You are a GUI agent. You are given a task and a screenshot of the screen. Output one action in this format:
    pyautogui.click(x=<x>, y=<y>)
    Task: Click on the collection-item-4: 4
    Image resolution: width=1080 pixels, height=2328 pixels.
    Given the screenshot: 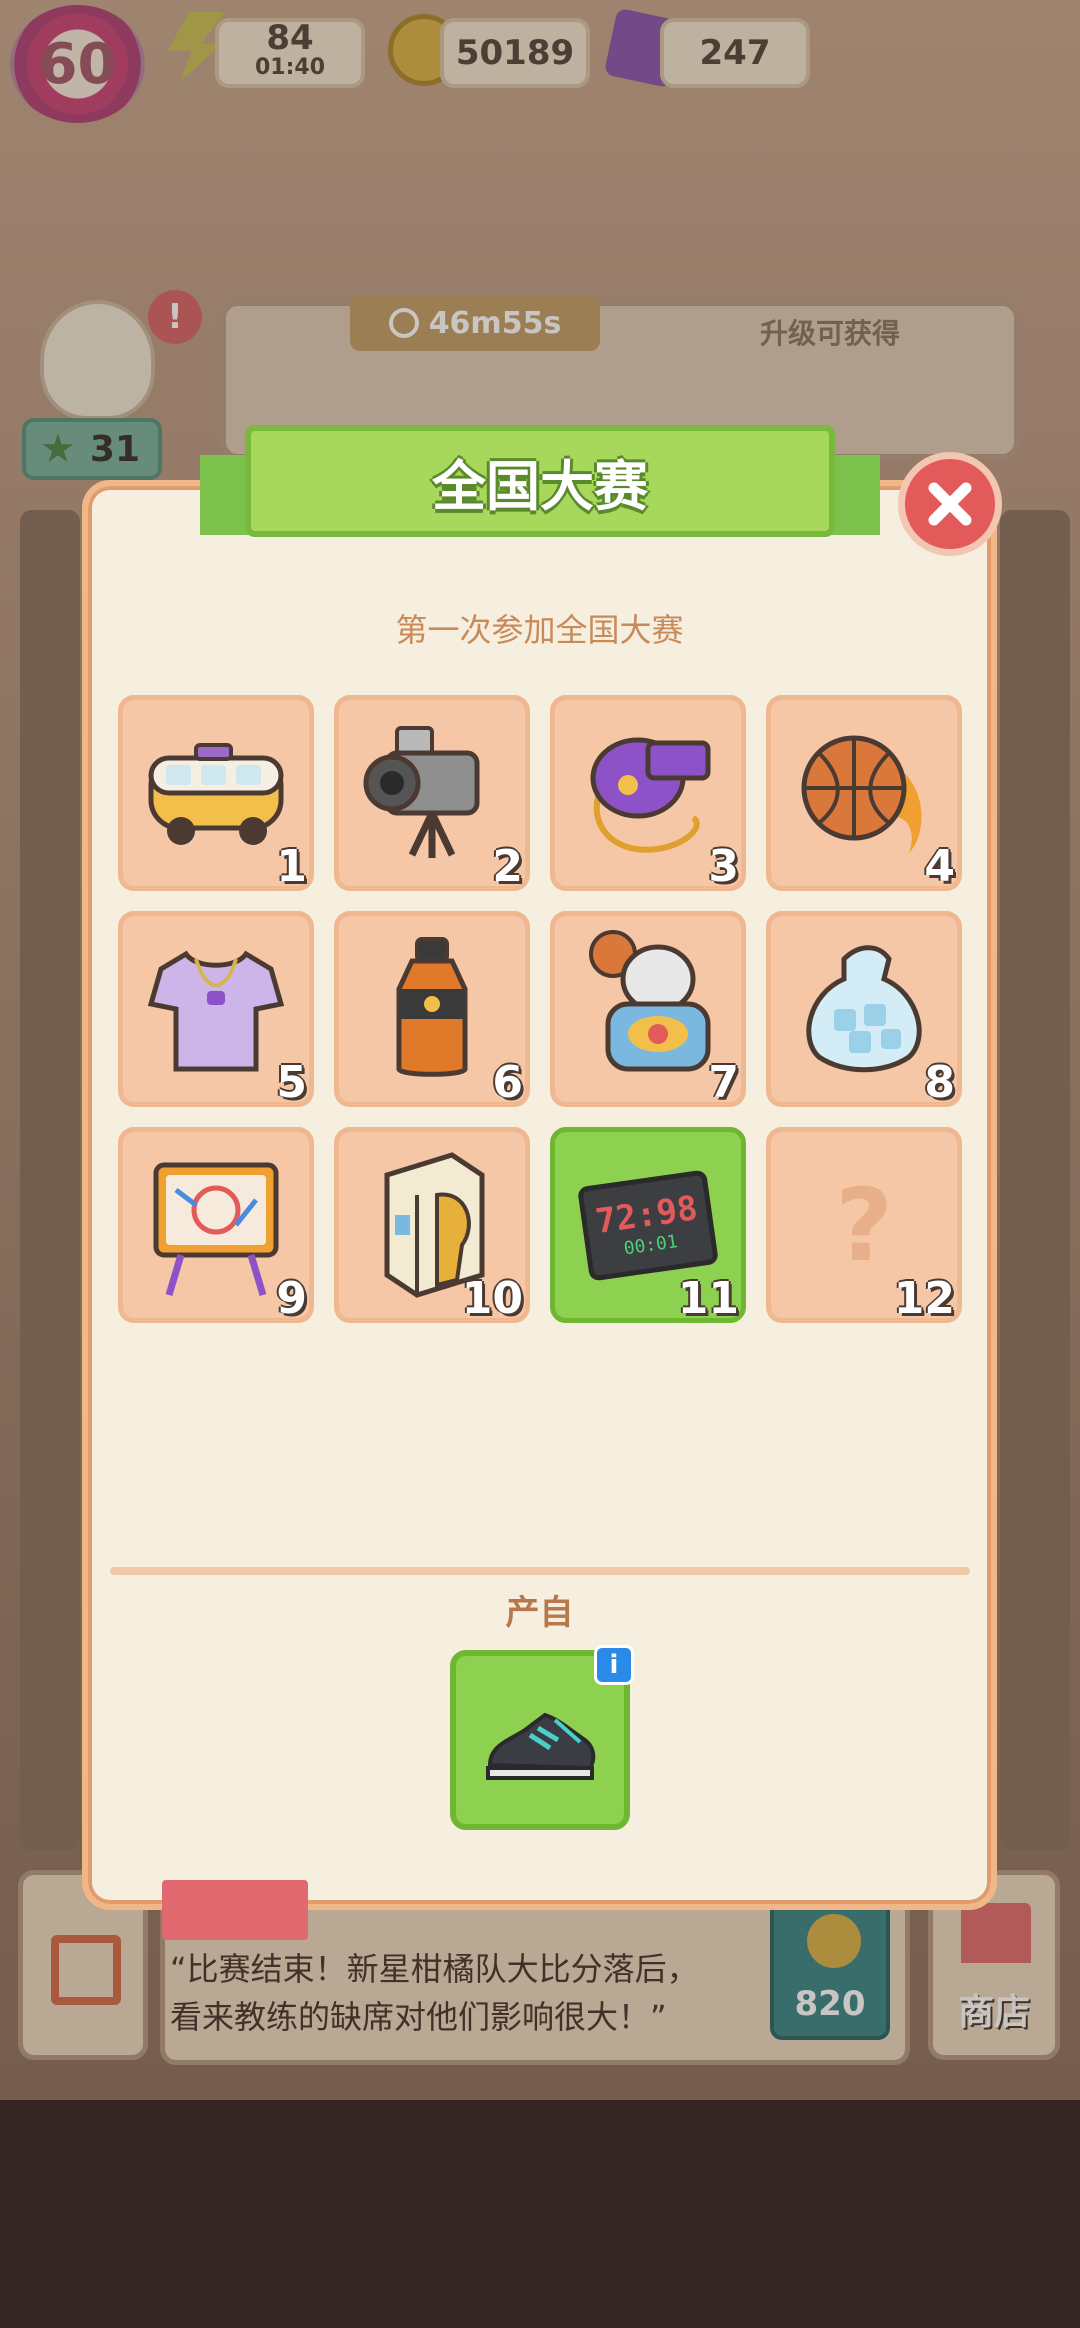 What is the action you would take?
    pyautogui.click(x=864, y=793)
    